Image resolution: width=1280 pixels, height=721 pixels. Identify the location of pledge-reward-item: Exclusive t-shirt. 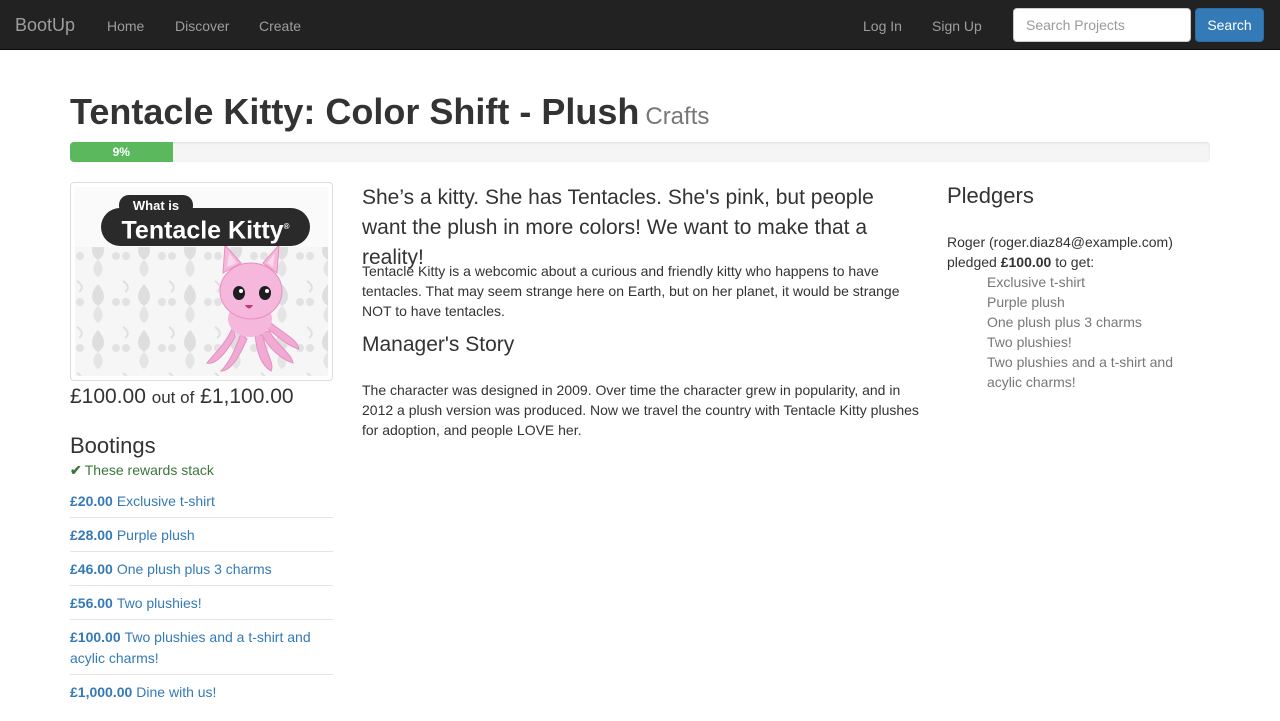
(1036, 282).